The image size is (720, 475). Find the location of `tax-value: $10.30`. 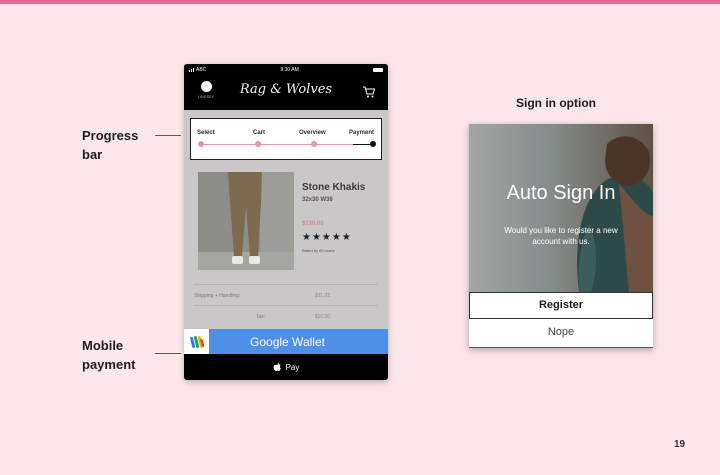

tax-value: $10.30 is located at coordinates (322, 317).